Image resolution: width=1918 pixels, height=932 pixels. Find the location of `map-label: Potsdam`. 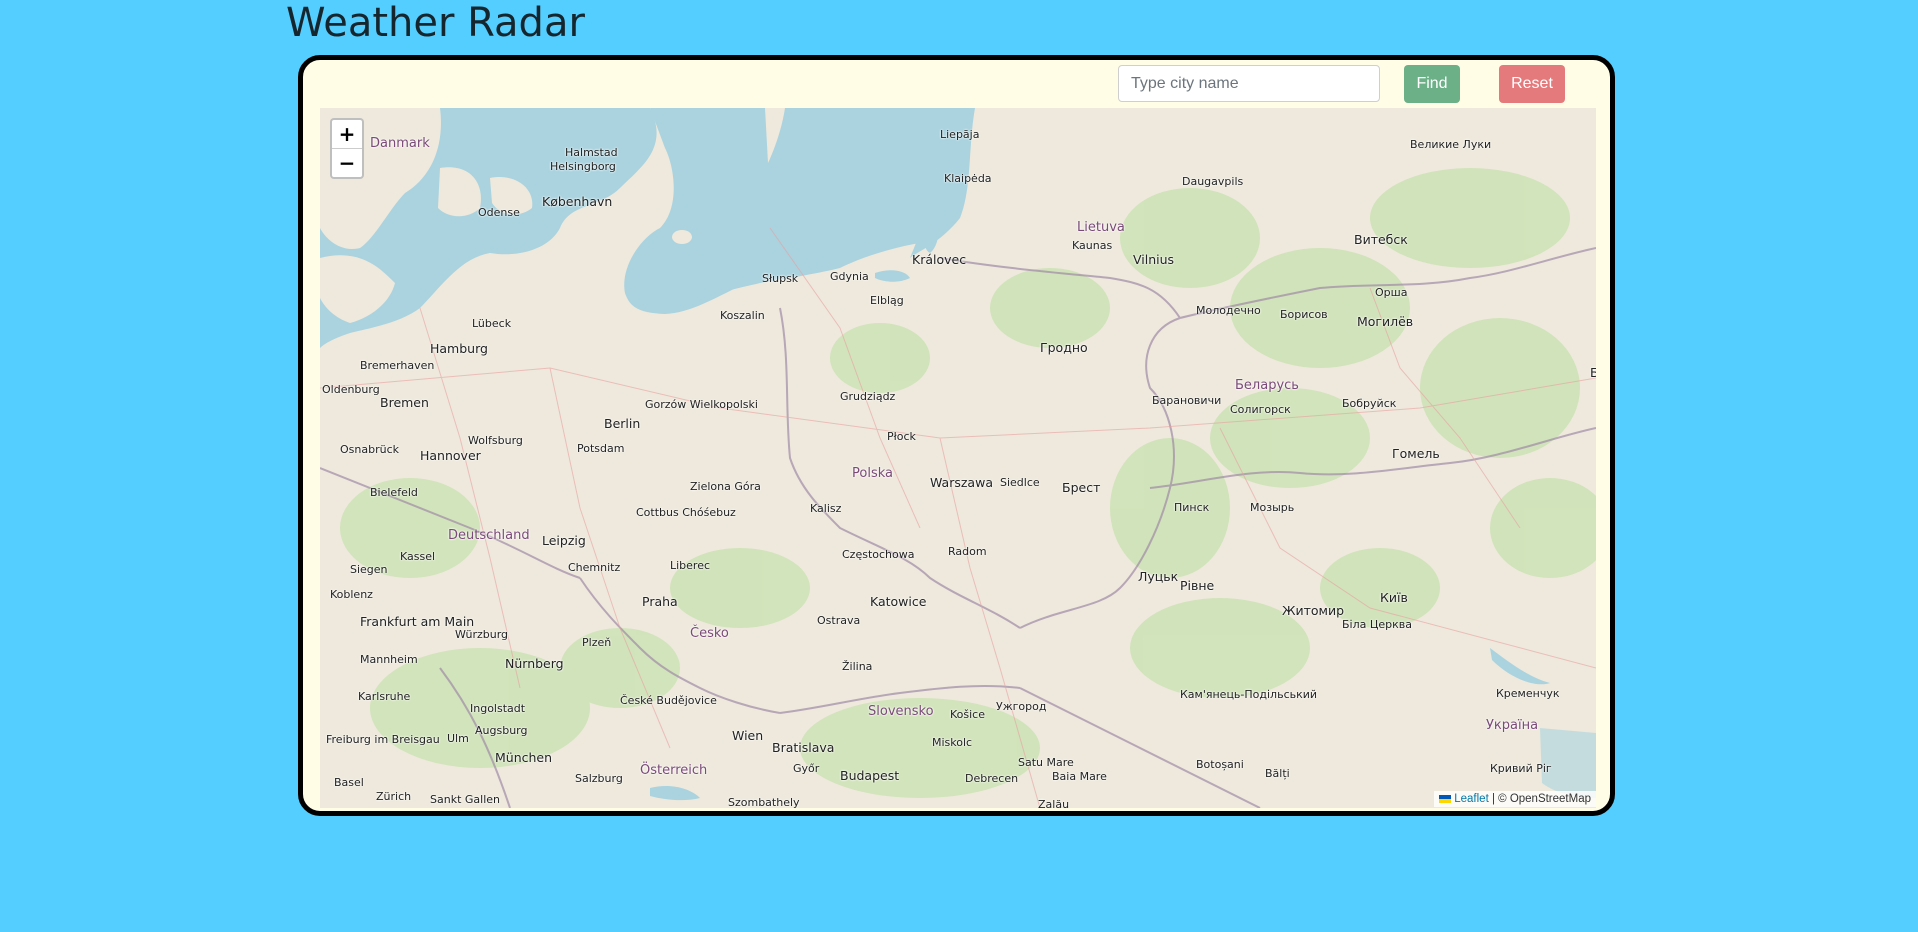

map-label: Potsdam is located at coordinates (601, 448).